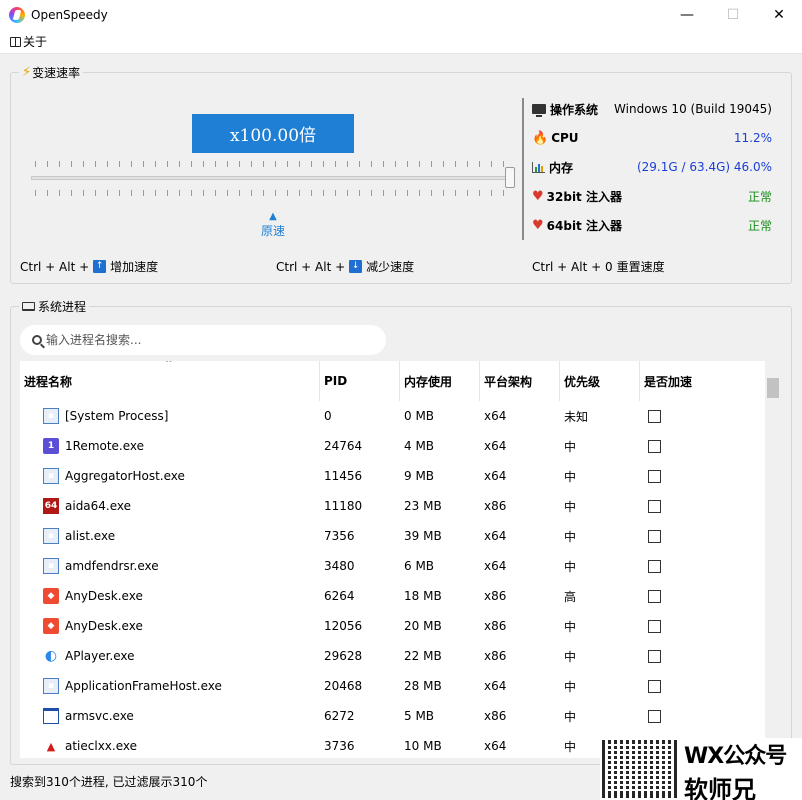 The height and width of the screenshot is (800, 802). Describe the element at coordinates (170, 716) in the screenshot. I see `cell-name: armsvc.exe` at that location.